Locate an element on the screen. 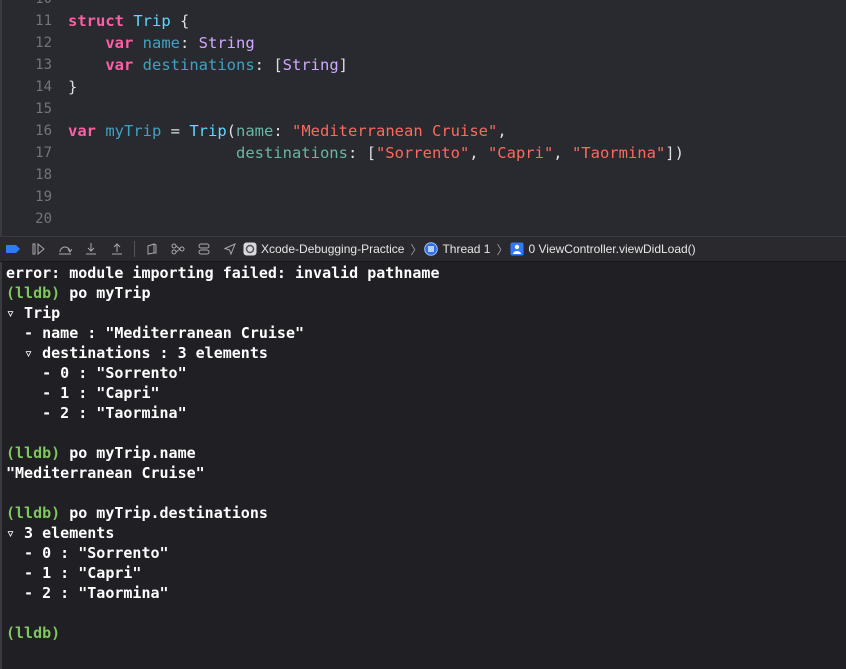  console-line: (lldb) is located at coordinates (33, 633).